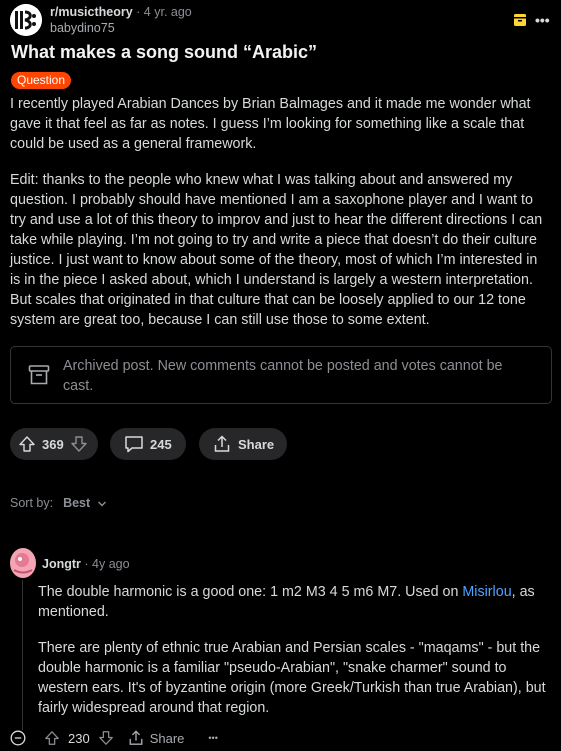  I want to click on comment-share-button: Share, so click(156, 738).